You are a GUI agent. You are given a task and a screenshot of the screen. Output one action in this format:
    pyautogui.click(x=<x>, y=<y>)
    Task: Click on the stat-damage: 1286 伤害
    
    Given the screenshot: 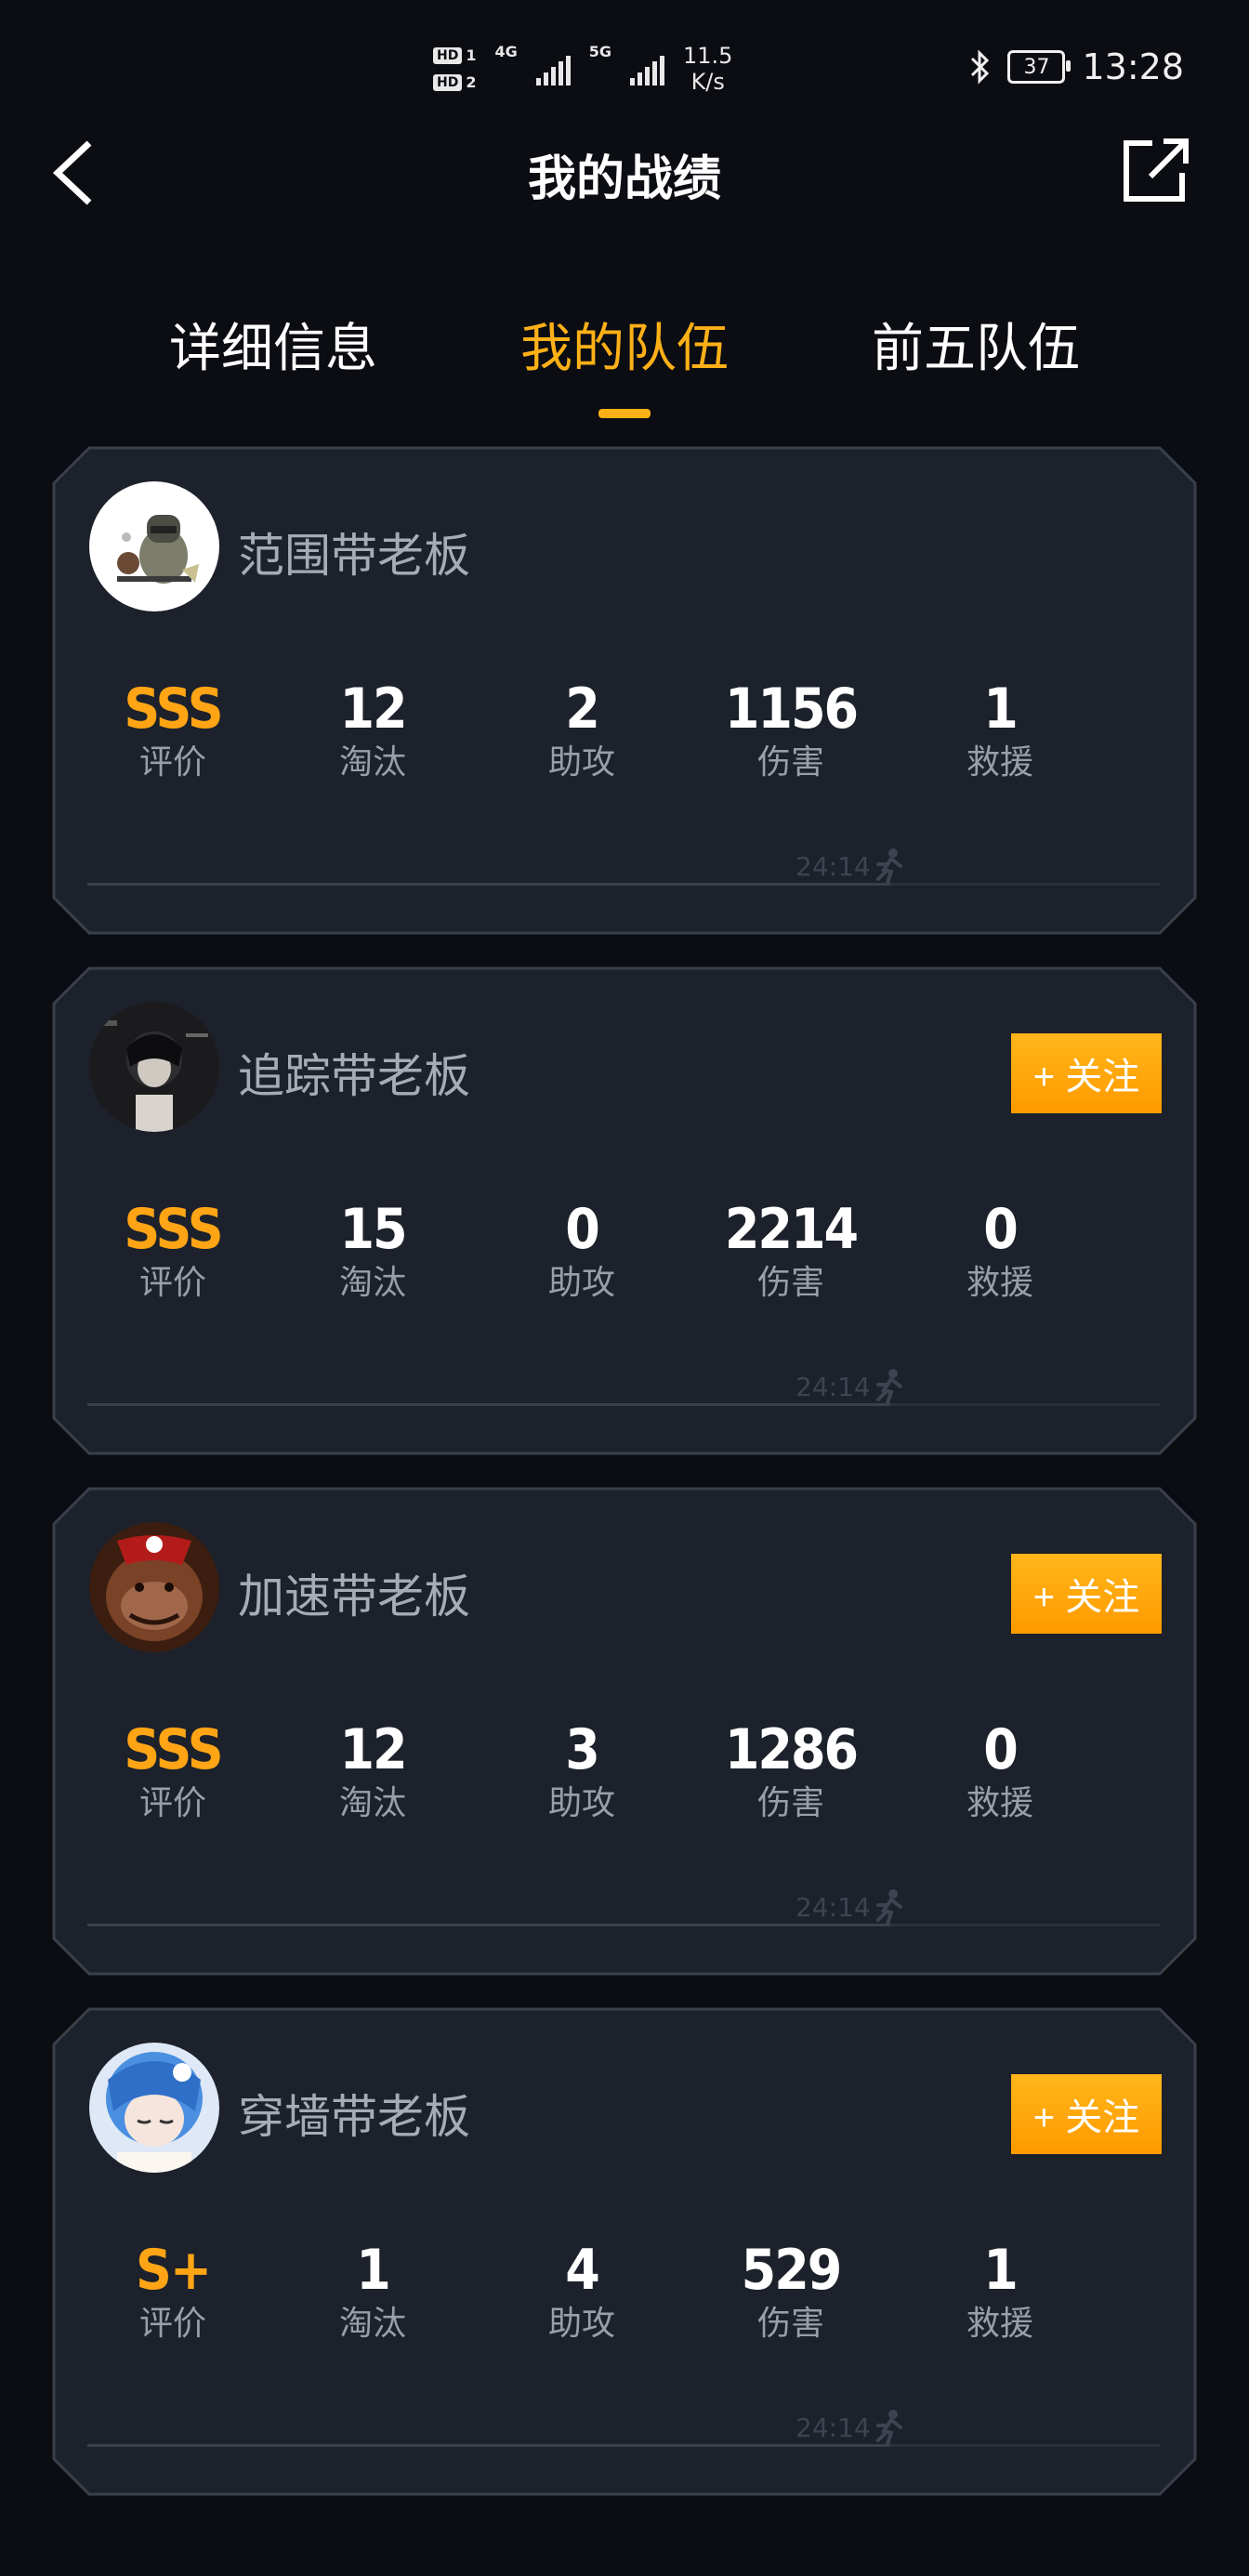 What is the action you would take?
    pyautogui.click(x=791, y=1773)
    